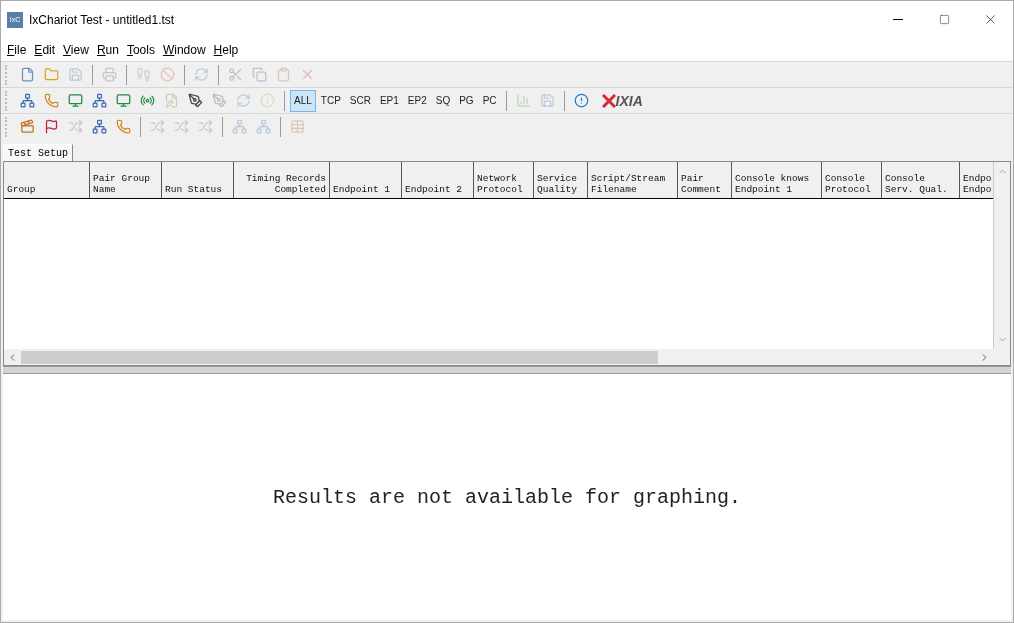 This screenshot has height=623, width=1014. What do you see at coordinates (282, 180) in the screenshot?
I see `column-header: Timing Records Completed` at bounding box center [282, 180].